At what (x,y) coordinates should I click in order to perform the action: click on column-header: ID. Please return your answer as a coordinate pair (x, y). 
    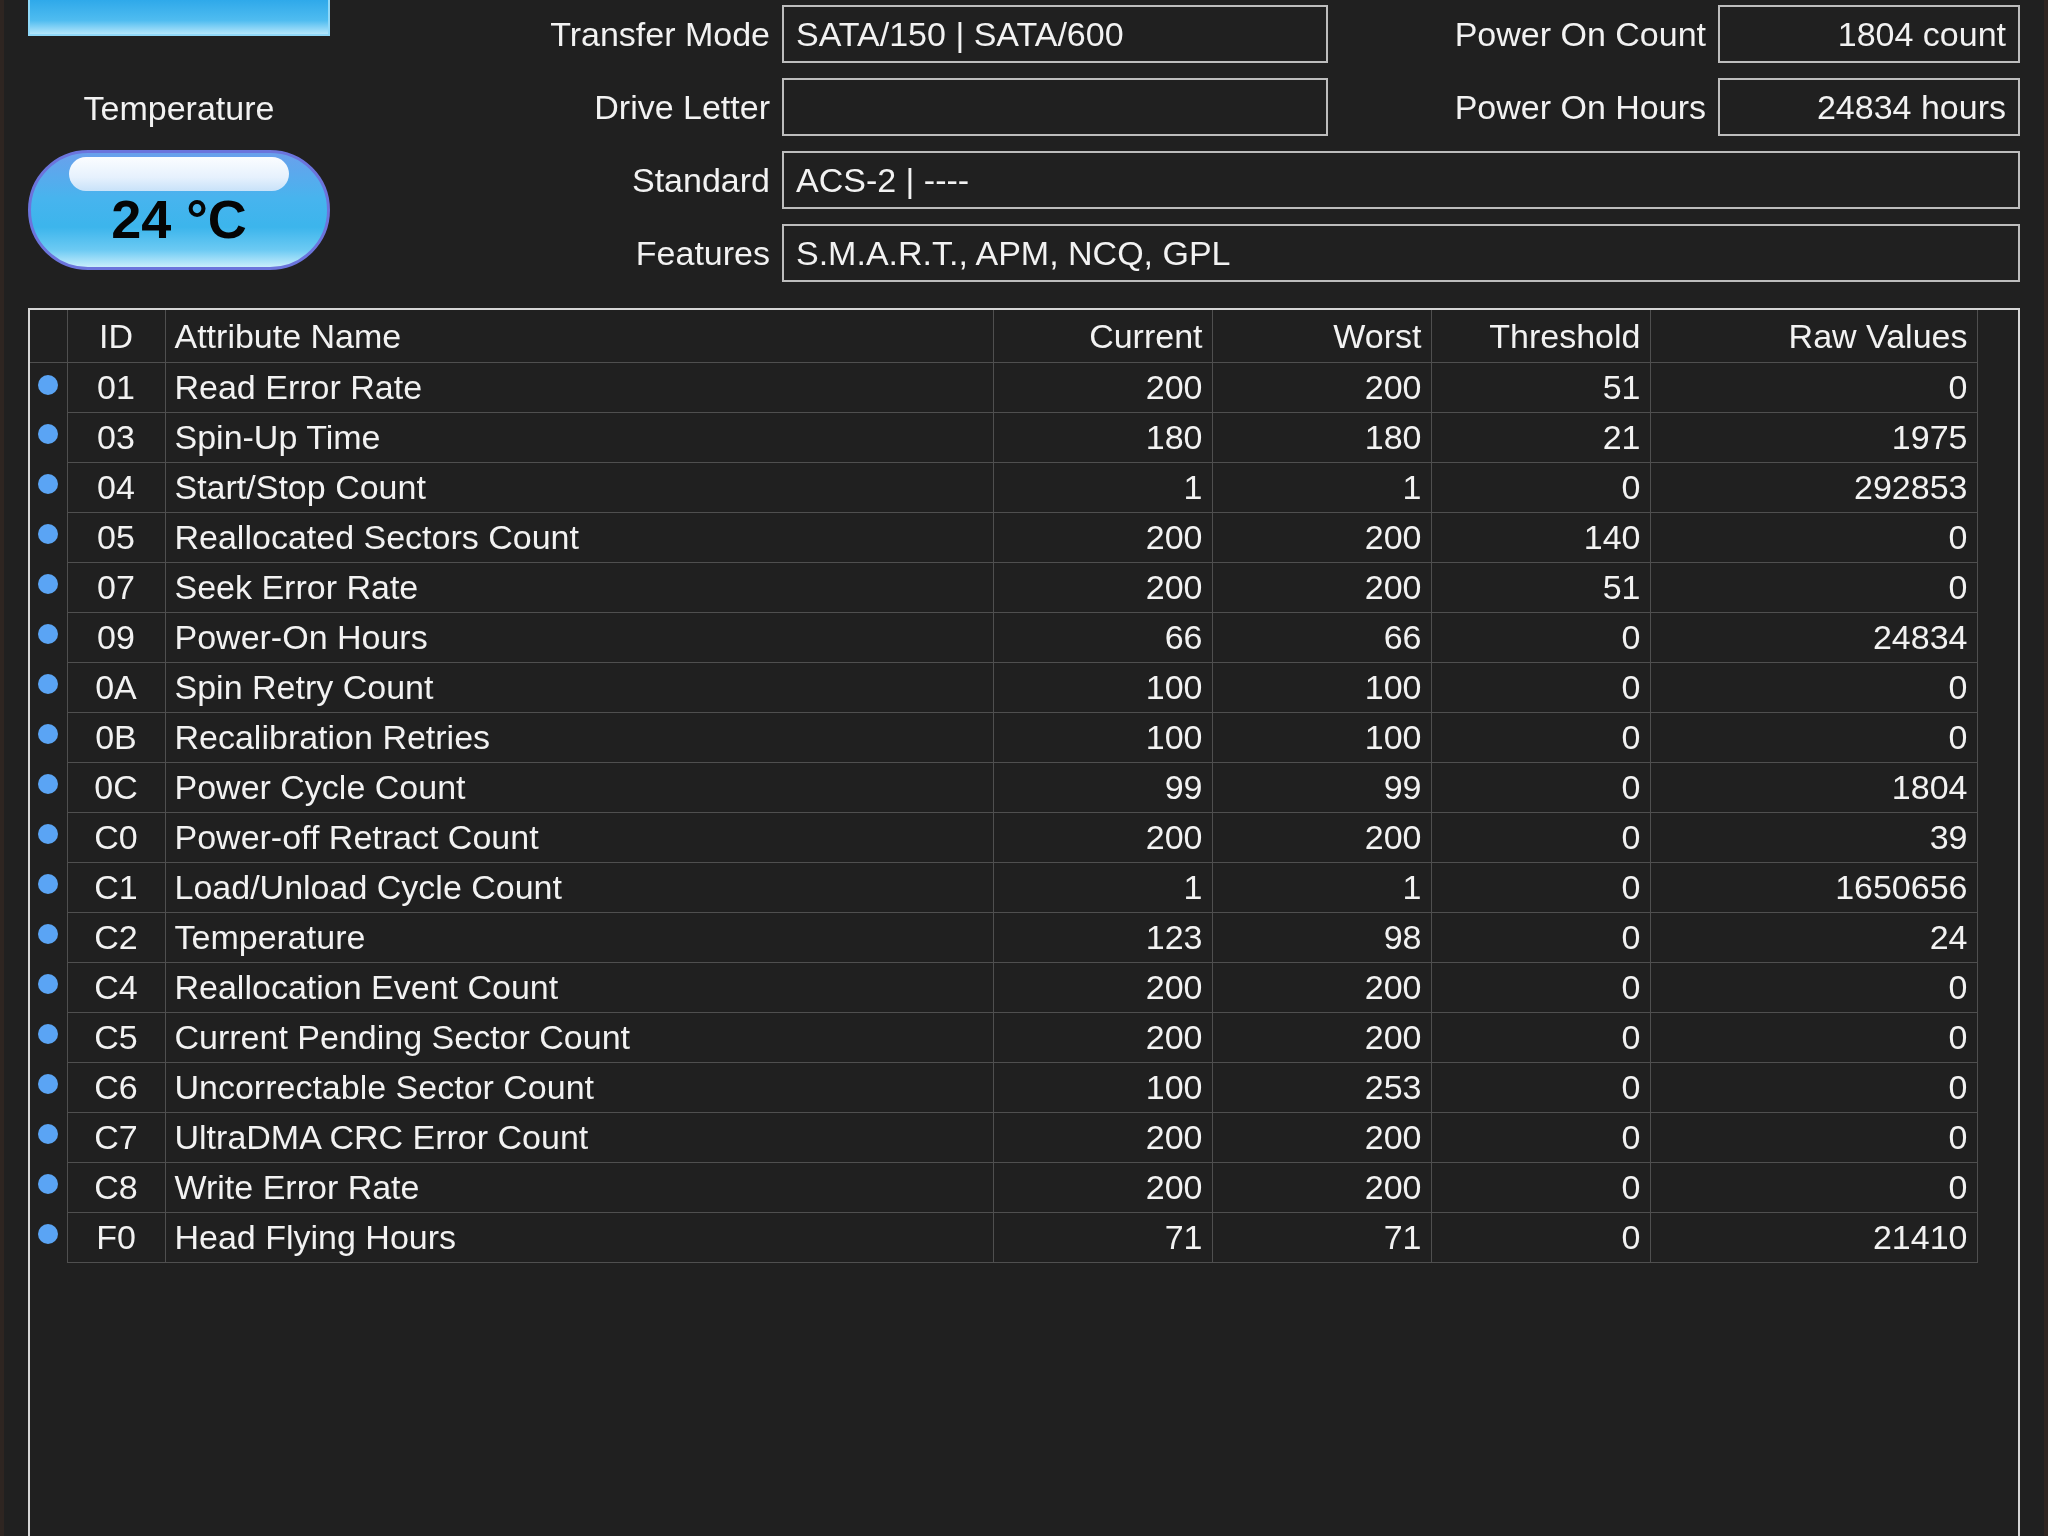
    Looking at the image, I should click on (116, 336).